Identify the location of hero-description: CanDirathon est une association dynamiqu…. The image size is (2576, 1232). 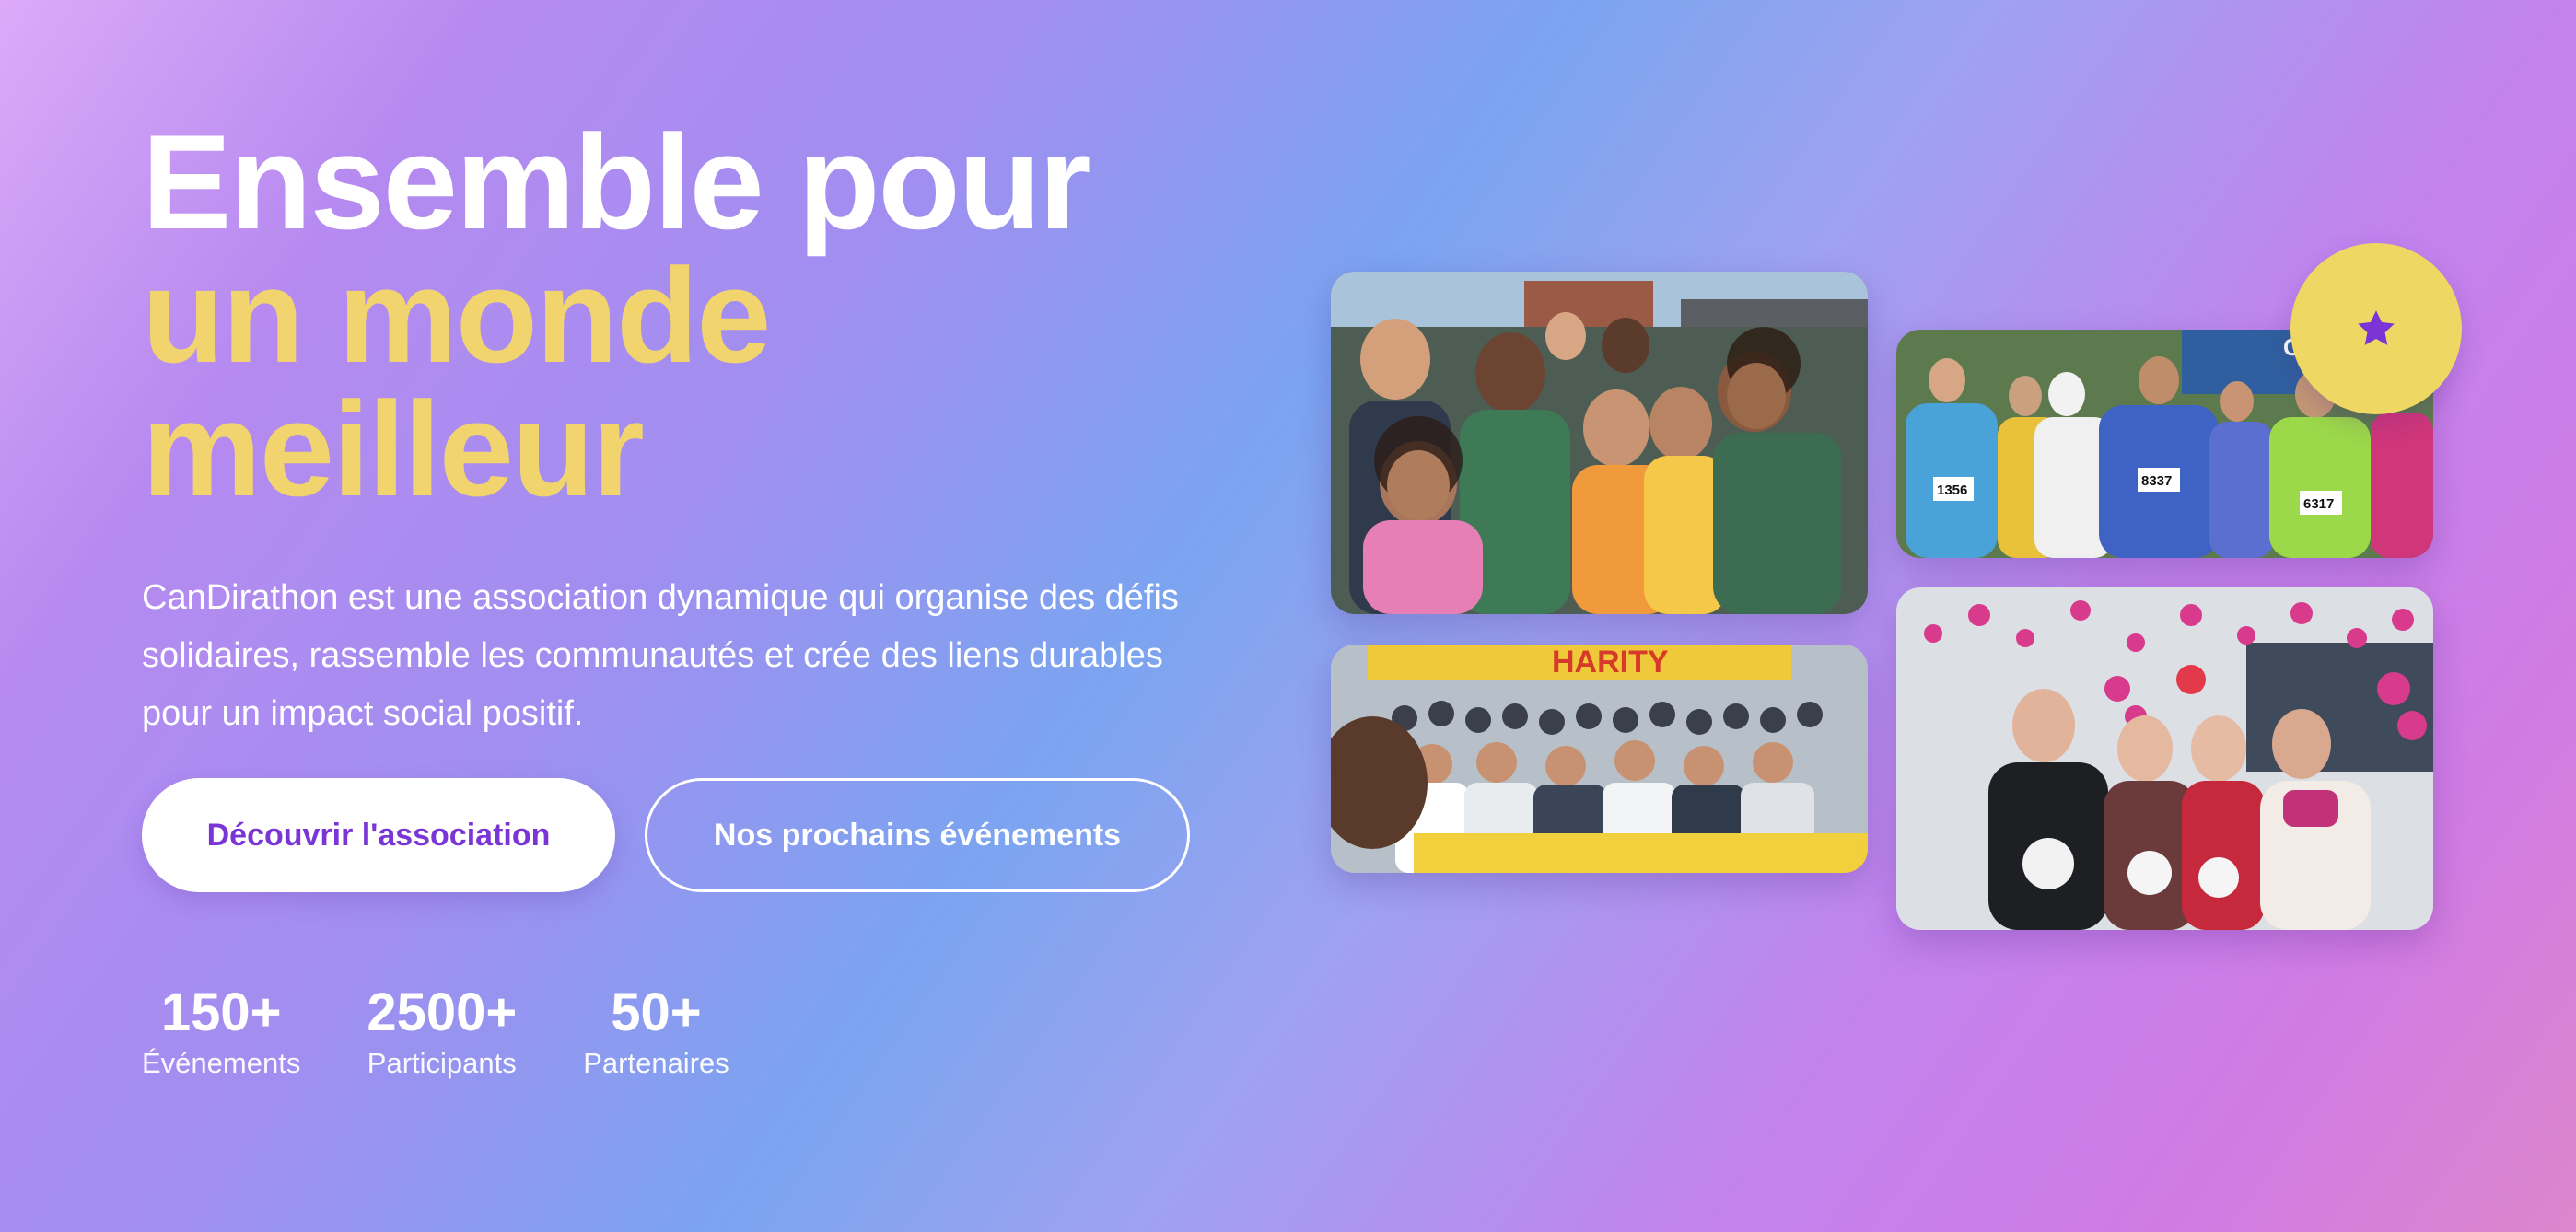
(660, 655).